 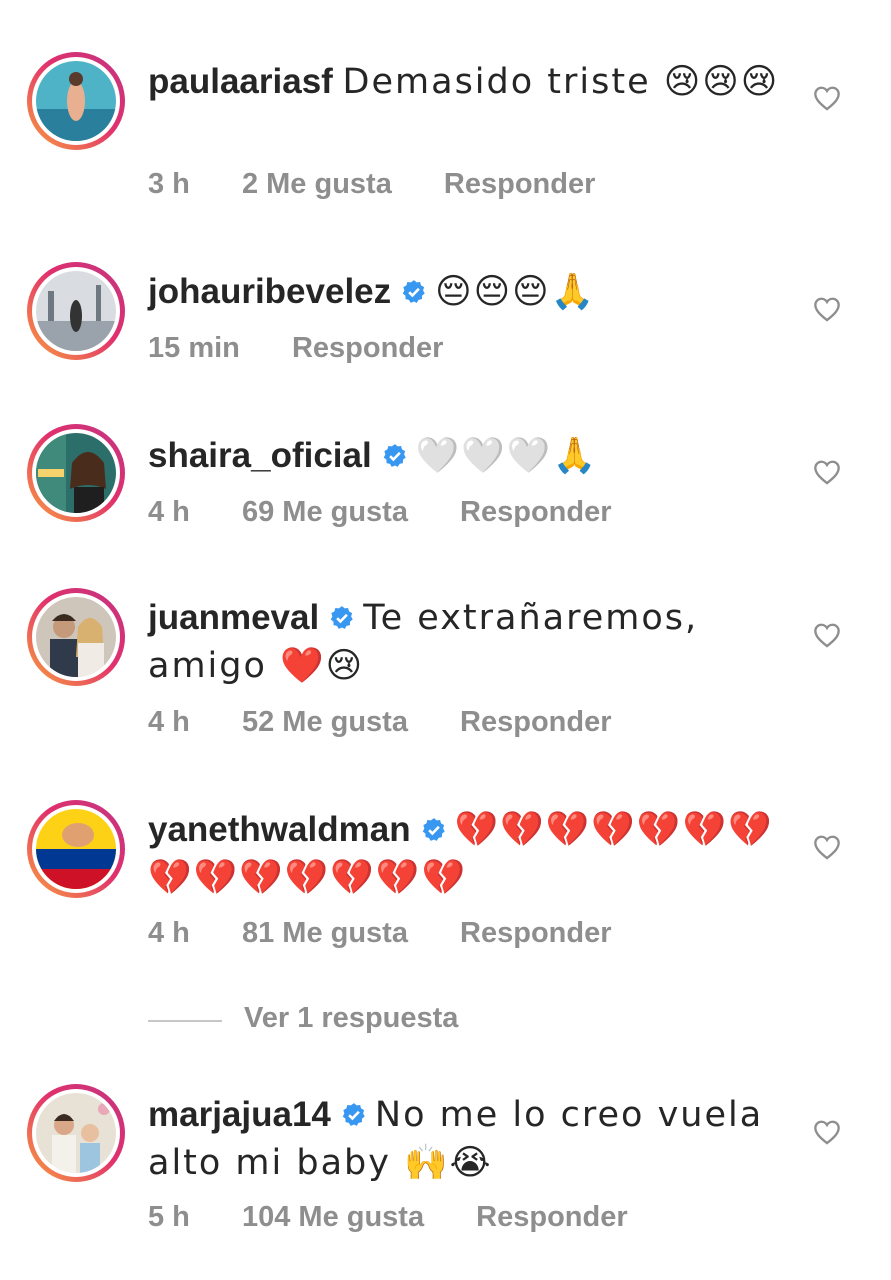 What do you see at coordinates (317, 184) in the screenshot?
I see `comment-likes: 2 Me gusta` at bounding box center [317, 184].